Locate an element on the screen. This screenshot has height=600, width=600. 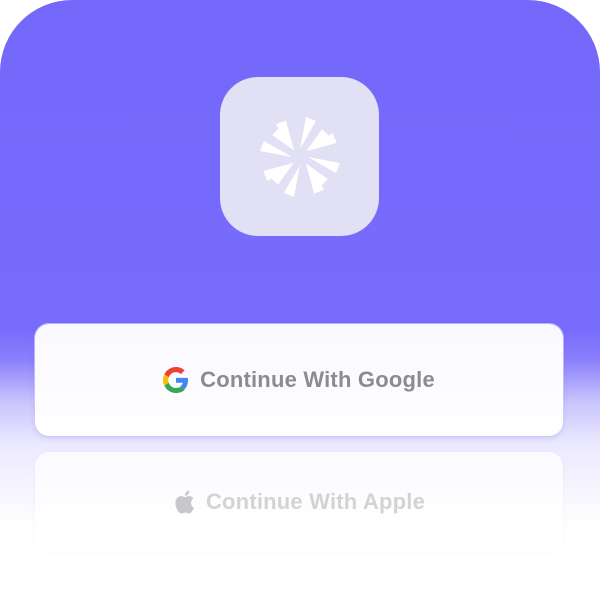
pinwheel-logo-icon is located at coordinates (299, 156).